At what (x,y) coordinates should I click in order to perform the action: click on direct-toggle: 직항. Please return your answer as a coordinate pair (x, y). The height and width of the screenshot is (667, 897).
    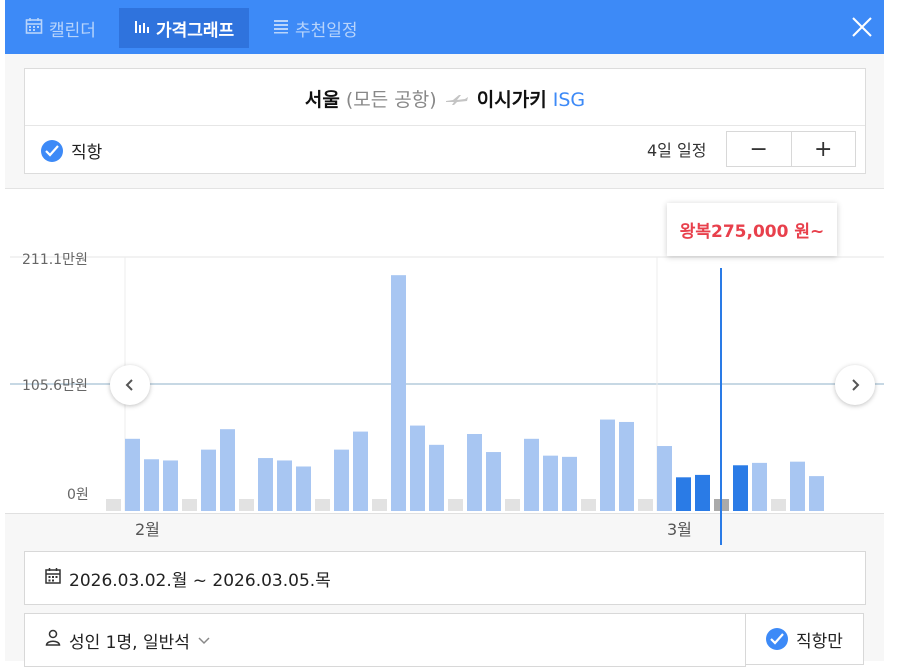
    Looking at the image, I should click on (71, 150).